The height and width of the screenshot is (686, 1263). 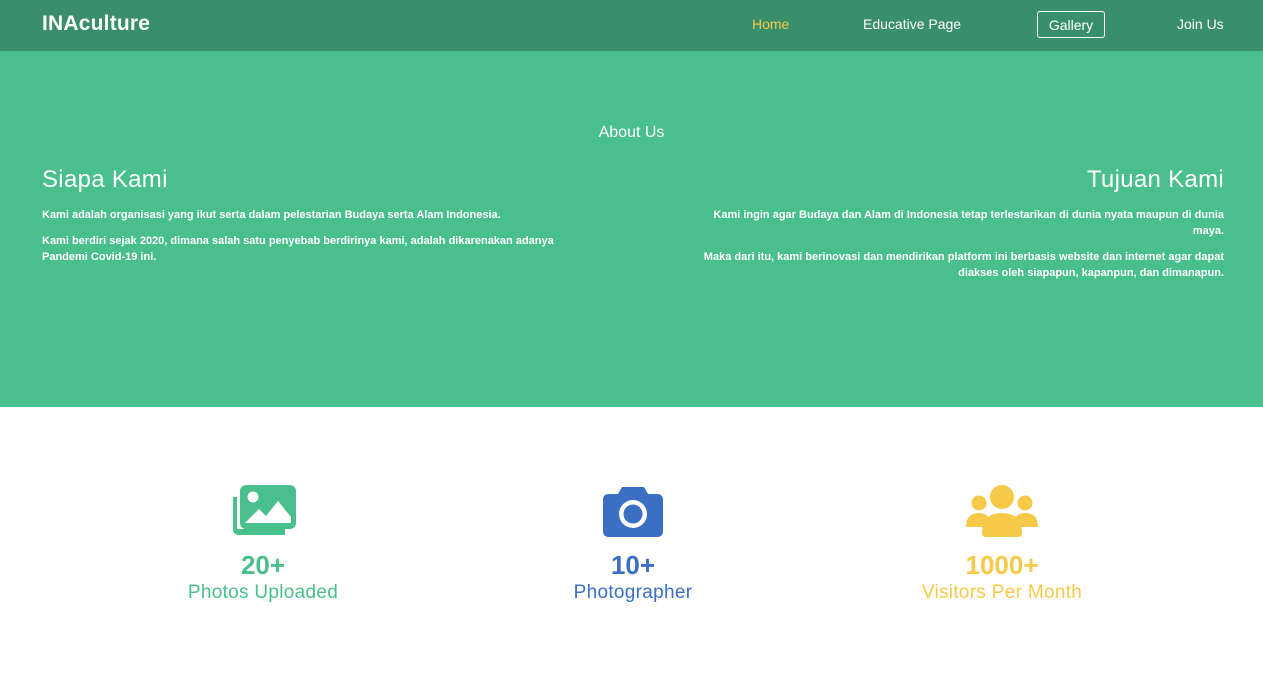 I want to click on brand-logo: INAculture, so click(x=96, y=24).